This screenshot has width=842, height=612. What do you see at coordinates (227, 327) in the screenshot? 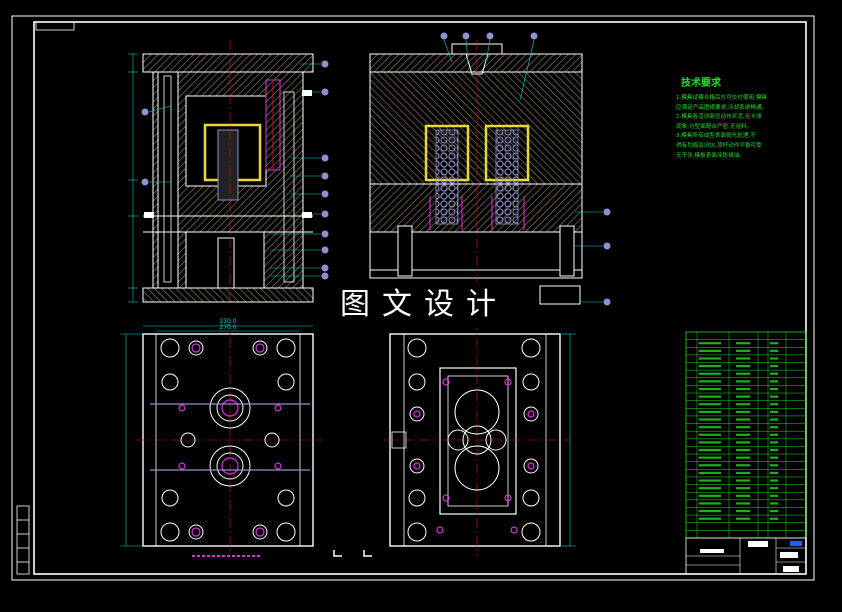
I see `dimension-overall-width-inner: 270.0` at bounding box center [227, 327].